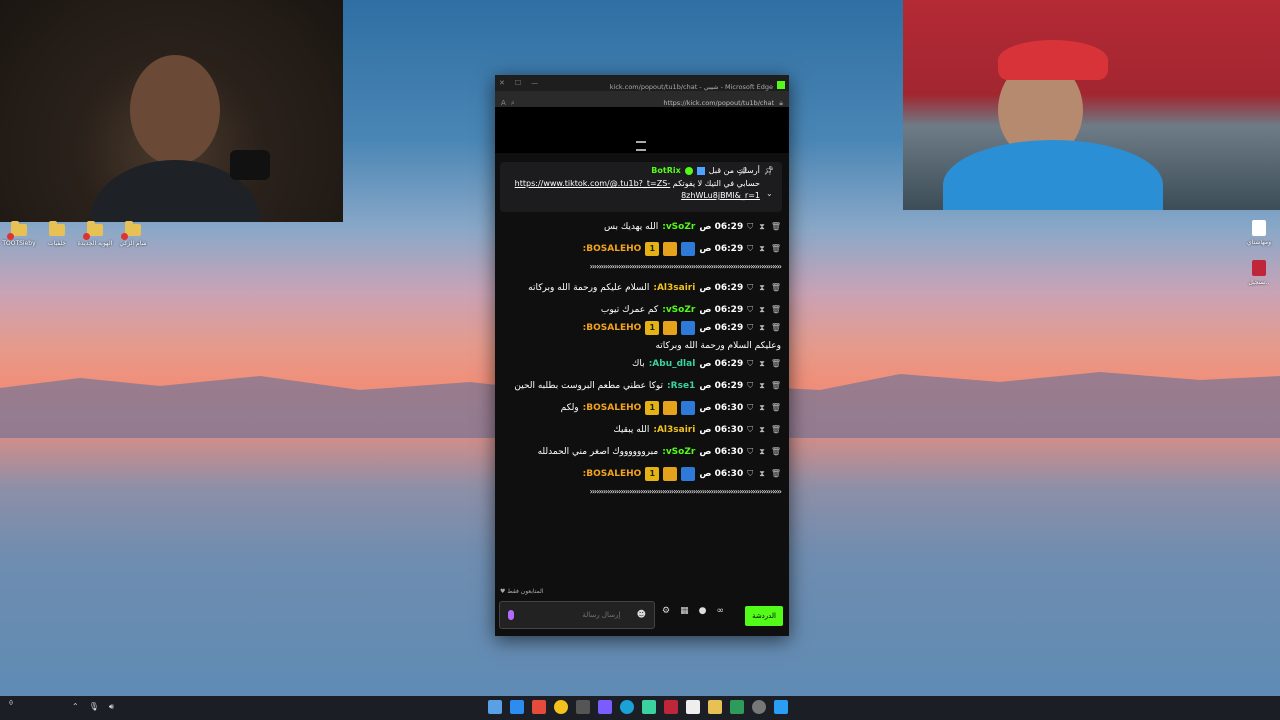 The height and width of the screenshot is (720, 1280). Describe the element at coordinates (511, 615) in the screenshot. I see `microphone-icon` at that location.